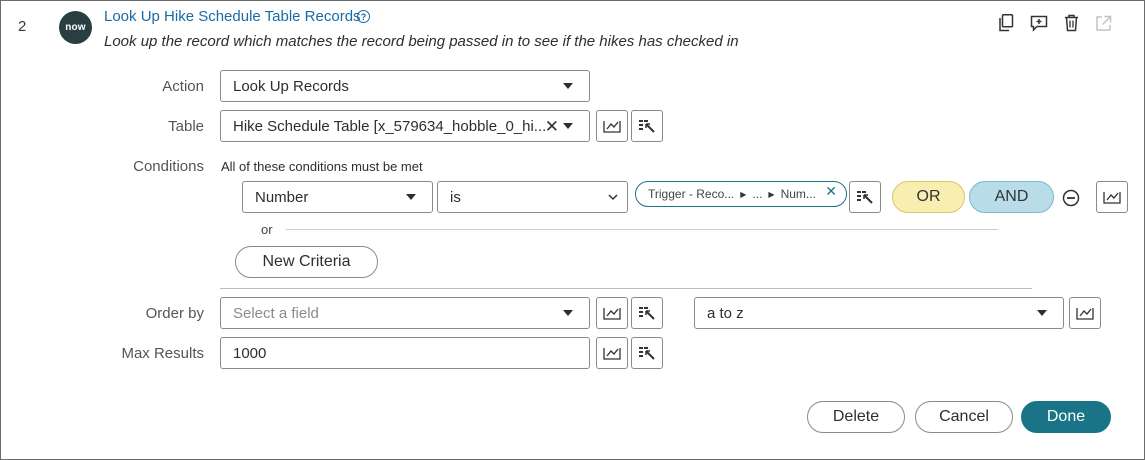 The height and width of the screenshot is (460, 1145). What do you see at coordinates (1066, 417) in the screenshot?
I see `done-button: Done` at bounding box center [1066, 417].